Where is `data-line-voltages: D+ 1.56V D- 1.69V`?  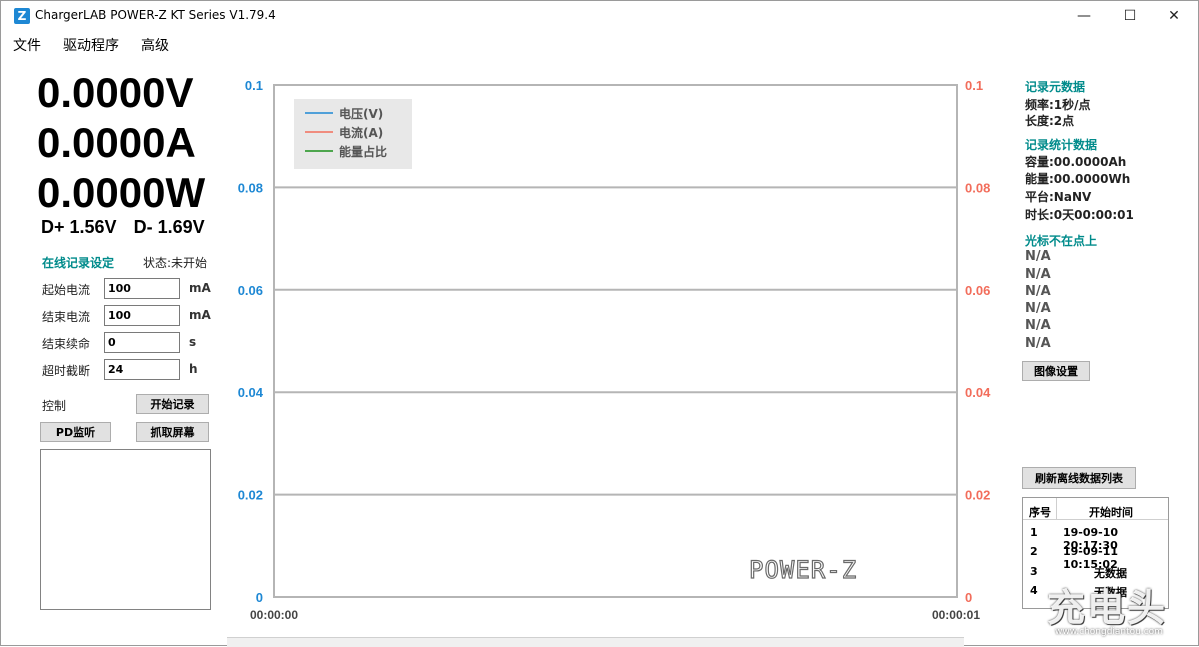
data-line-voltages: D+ 1.56V D- 1.69V is located at coordinates (129, 227).